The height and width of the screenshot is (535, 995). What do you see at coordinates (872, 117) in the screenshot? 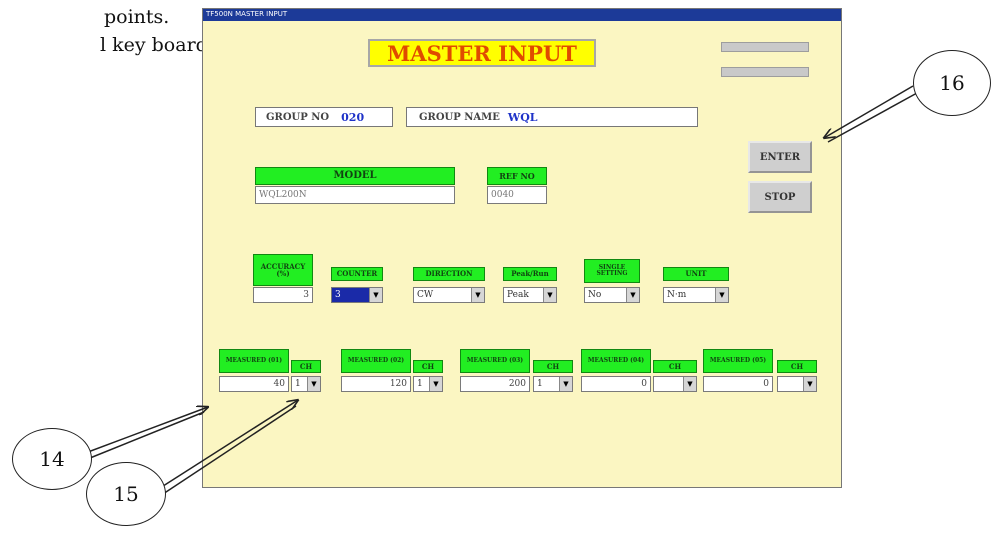
I see `arrow-16-tail` at bounding box center [872, 117].